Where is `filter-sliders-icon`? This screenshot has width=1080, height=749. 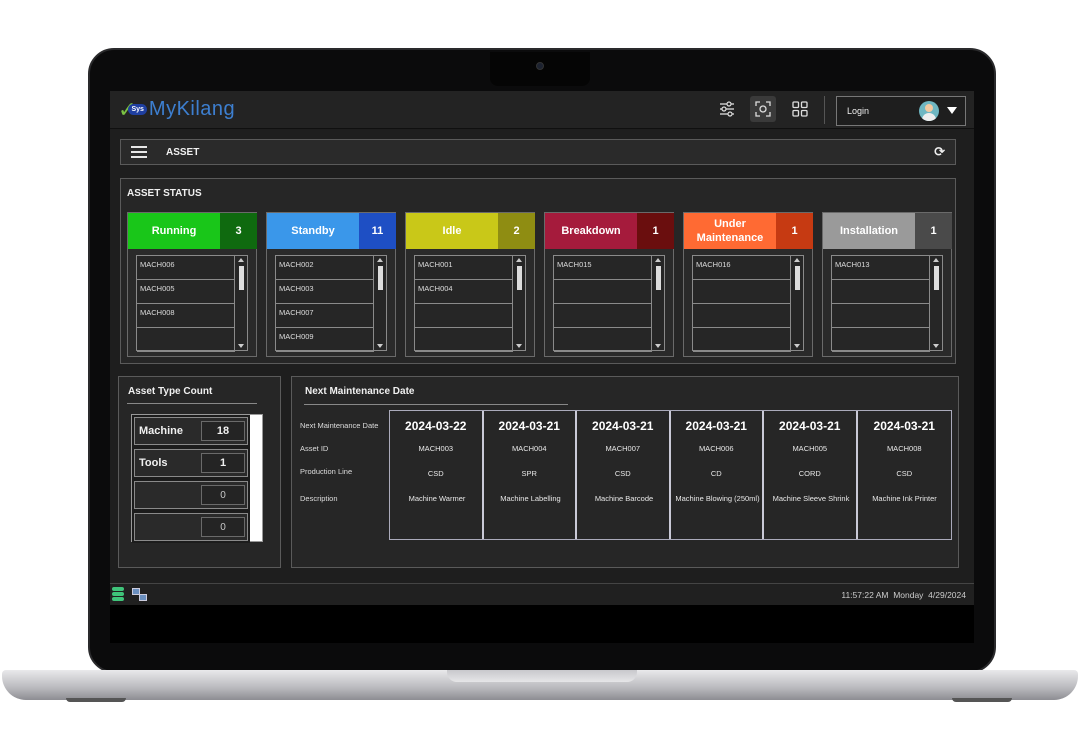
filter-sliders-icon is located at coordinates (727, 109).